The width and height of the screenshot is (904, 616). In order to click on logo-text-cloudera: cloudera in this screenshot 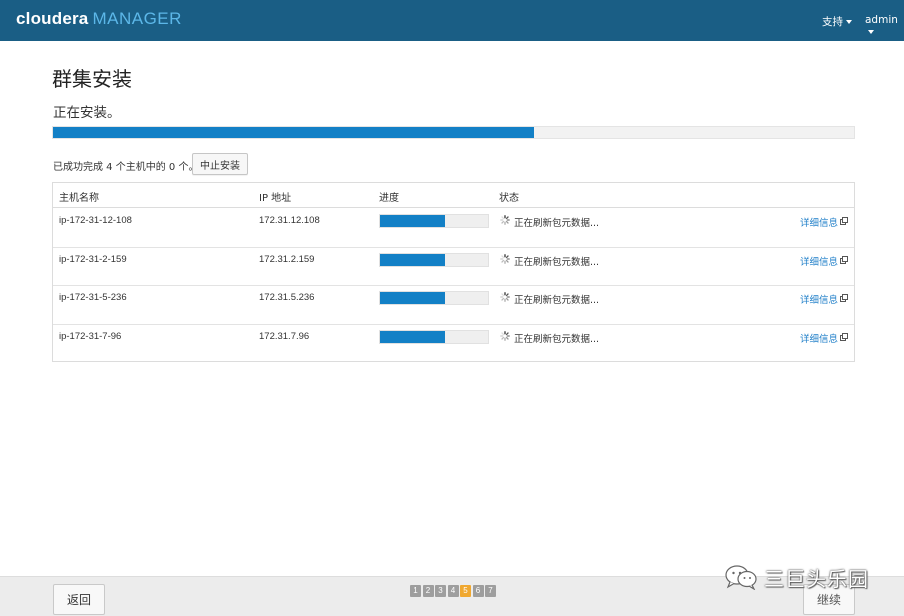, I will do `click(52, 18)`.